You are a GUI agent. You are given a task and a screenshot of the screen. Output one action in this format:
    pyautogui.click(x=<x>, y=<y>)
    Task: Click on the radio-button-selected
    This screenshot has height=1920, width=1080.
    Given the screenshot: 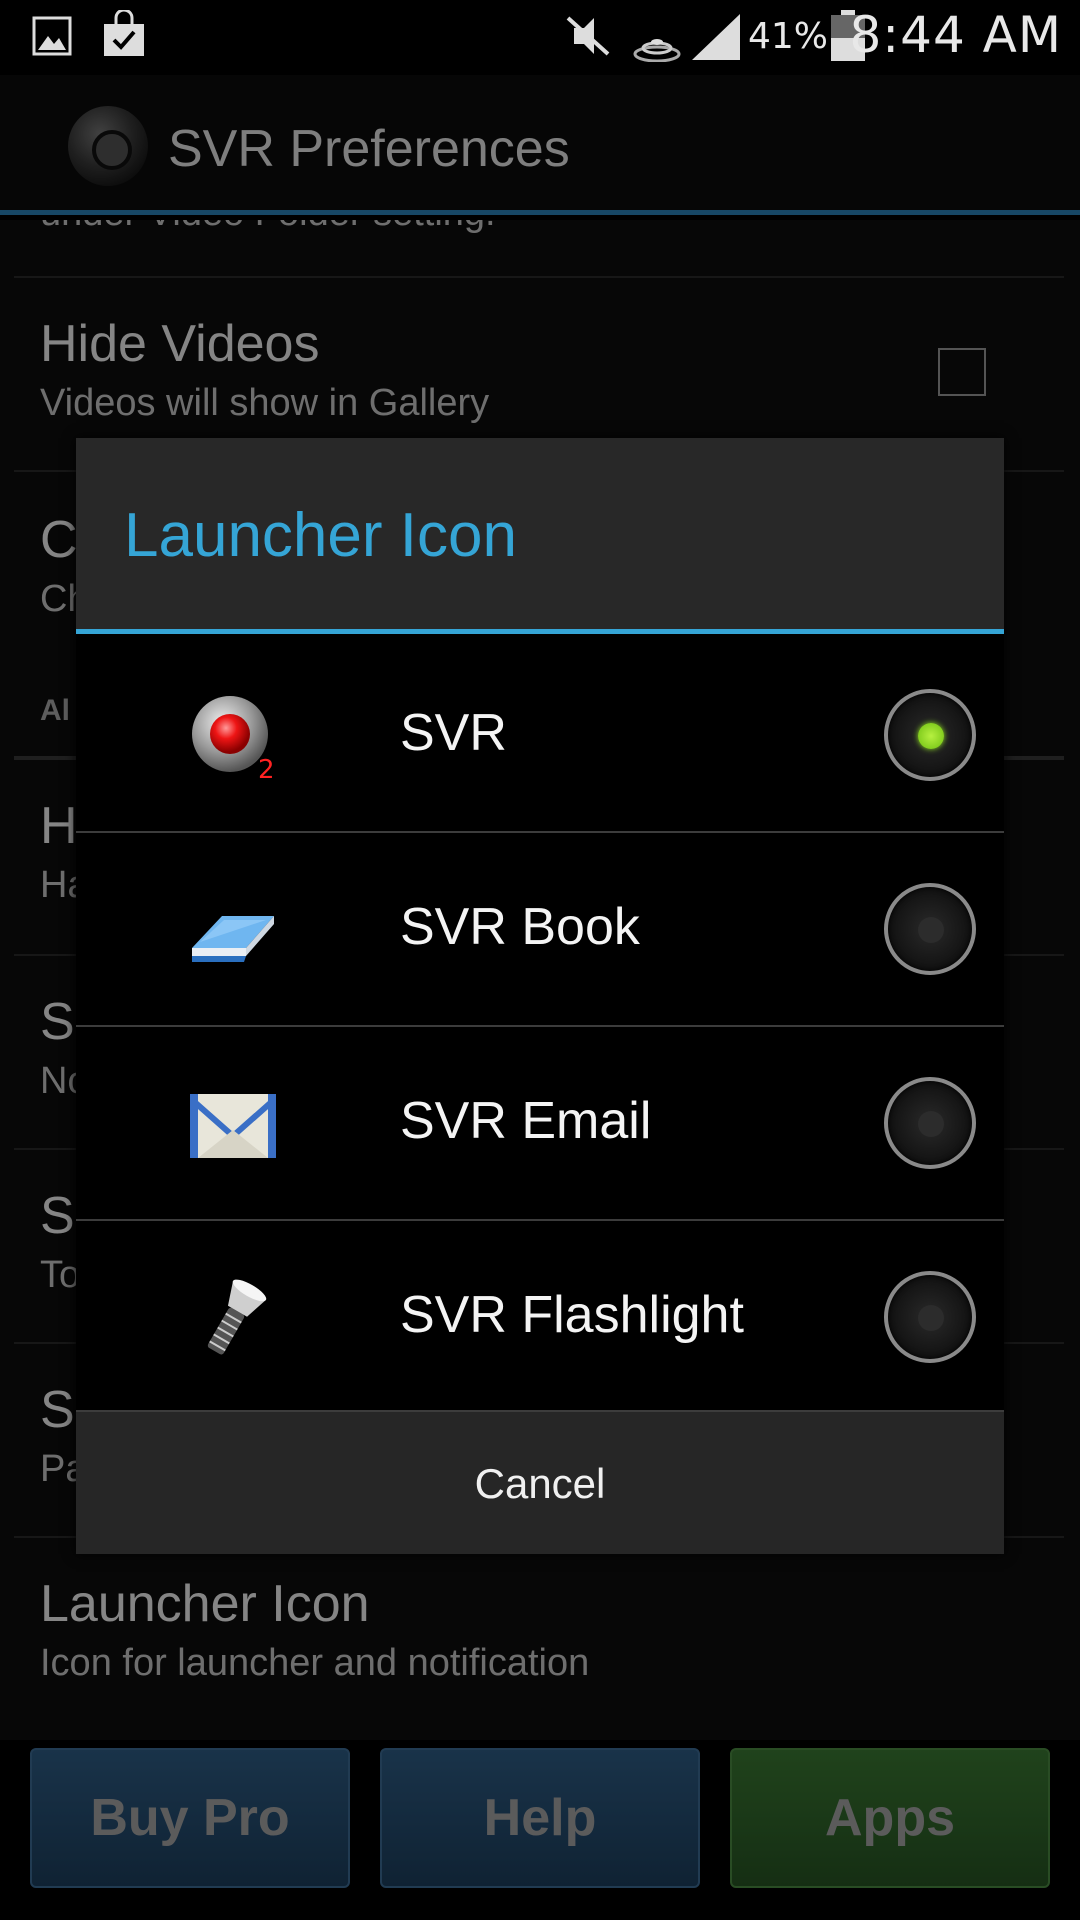 What is the action you would take?
    pyautogui.click(x=930, y=735)
    